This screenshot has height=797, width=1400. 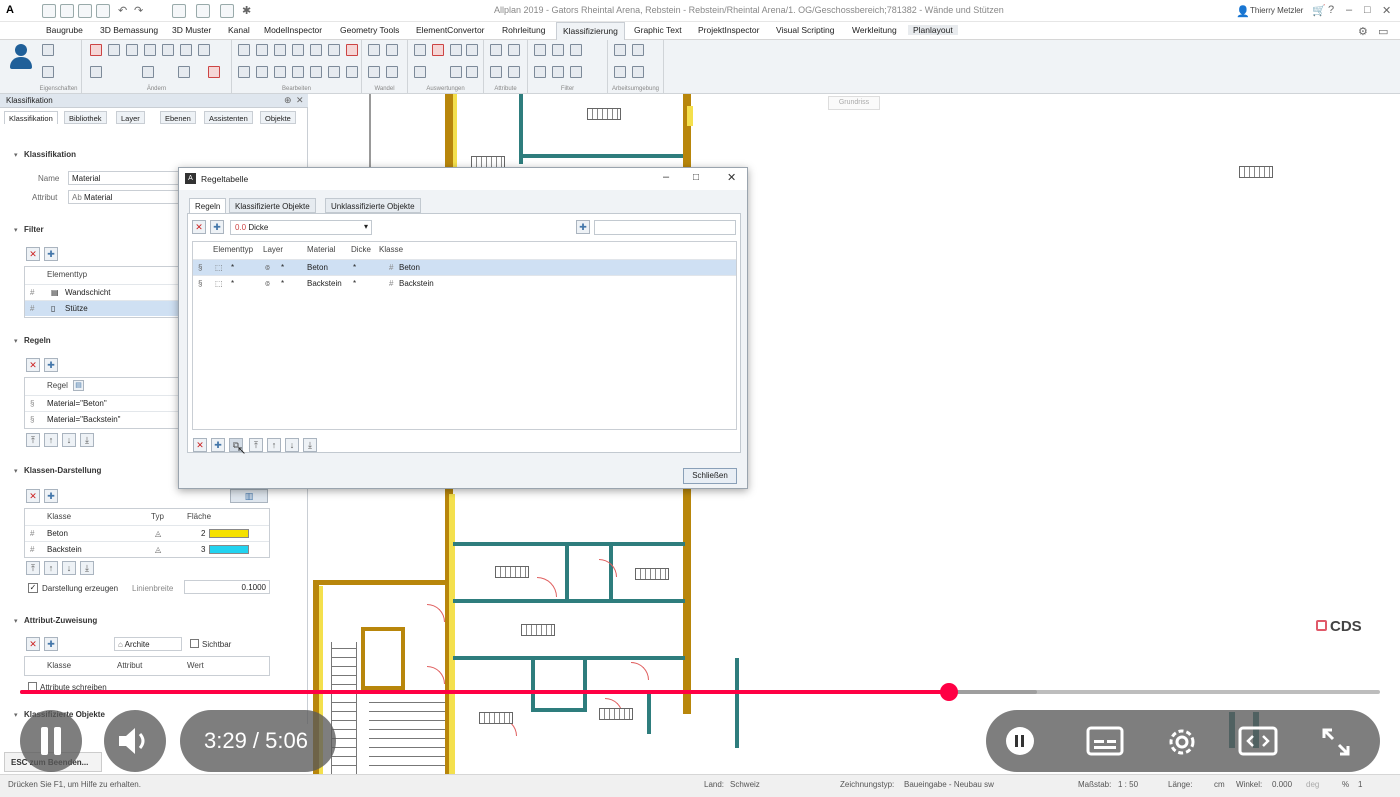 I want to click on table-row: § ⬚ * ⟃ * Backstein * # Backstein, so click(x=464, y=283).